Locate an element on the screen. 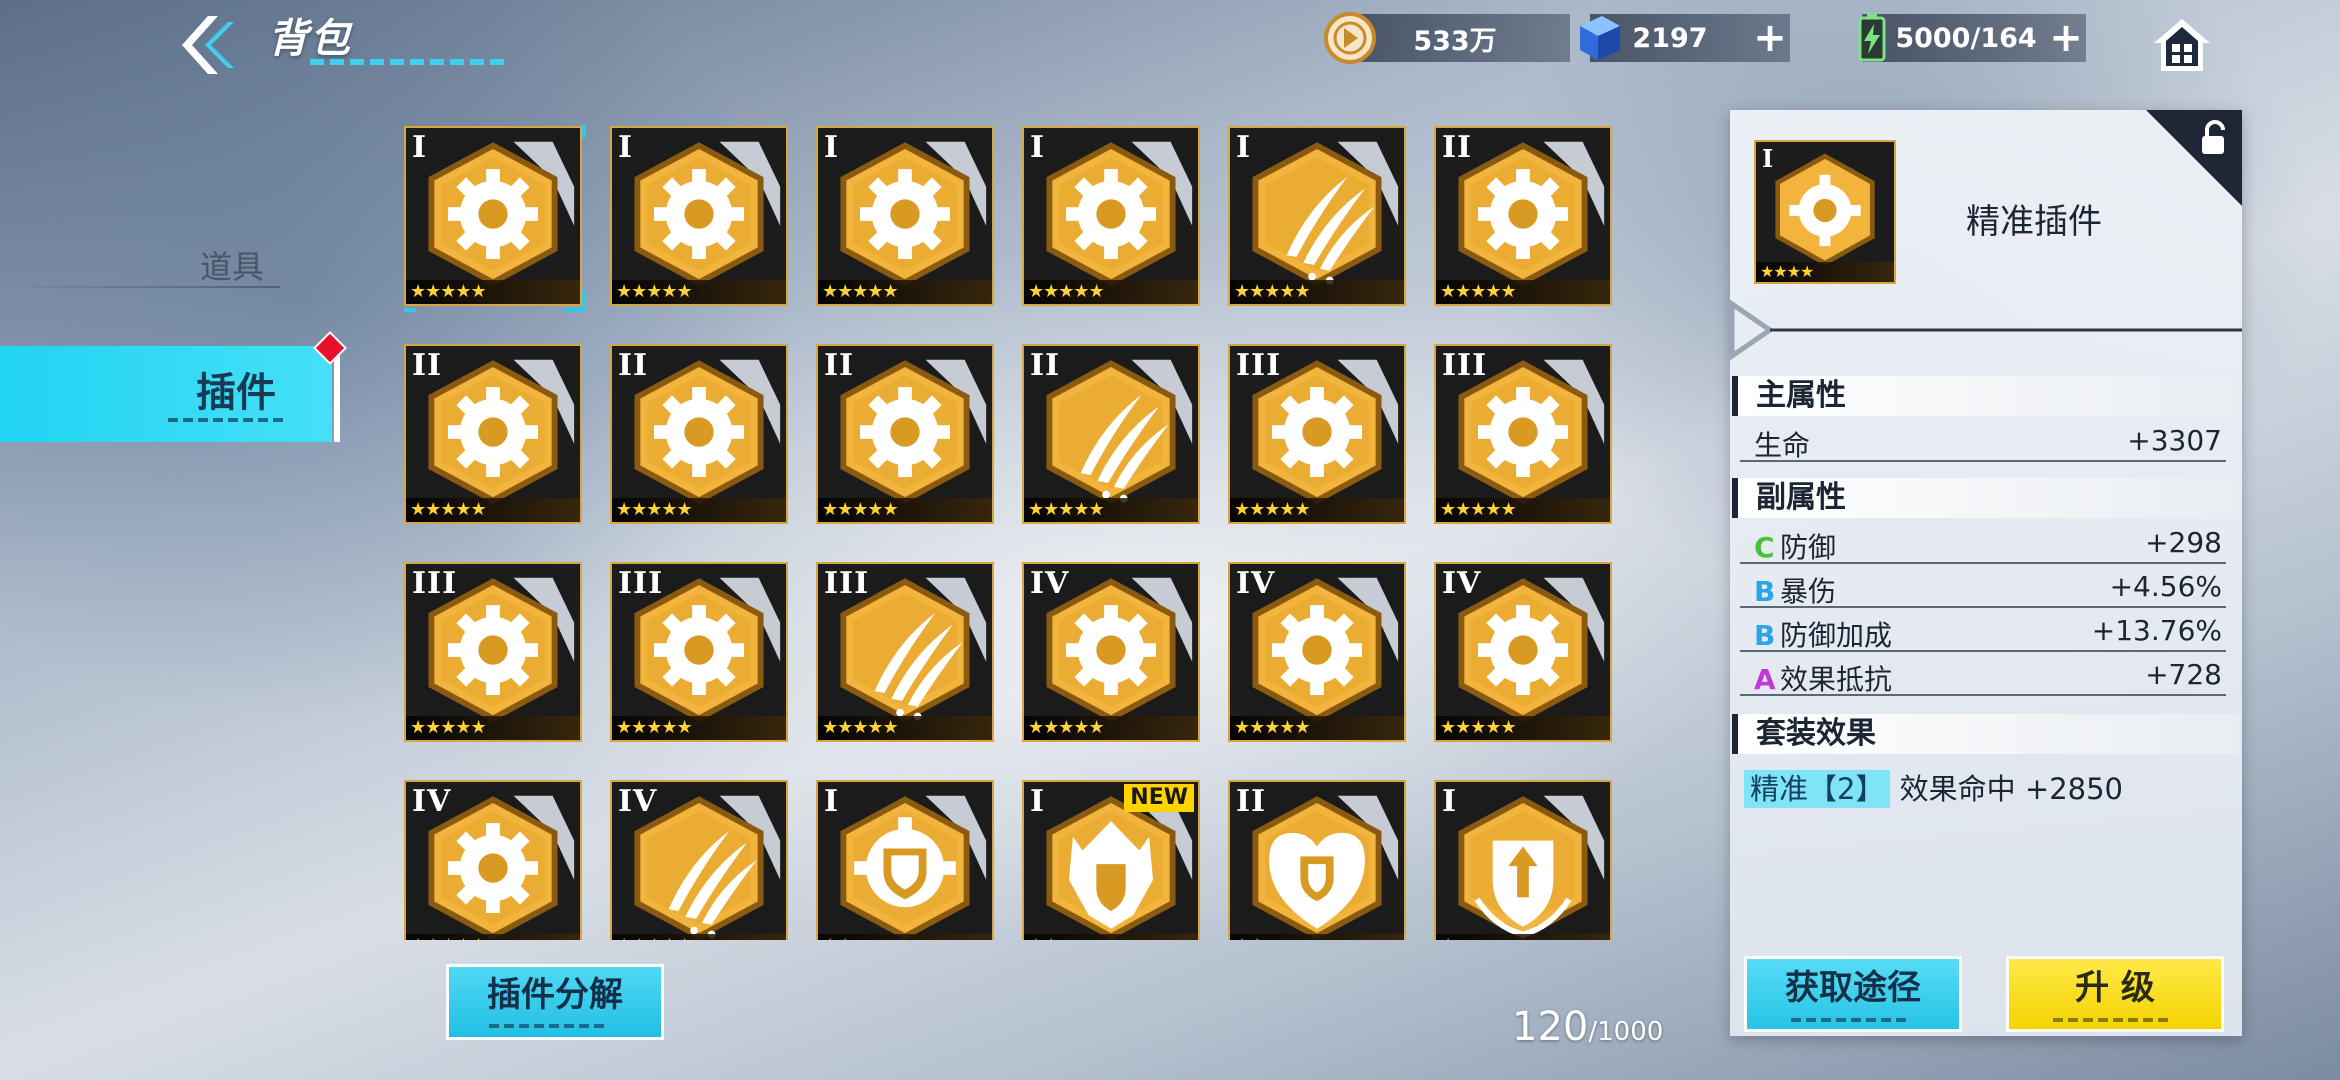  home-icon is located at coordinates (2182, 45).